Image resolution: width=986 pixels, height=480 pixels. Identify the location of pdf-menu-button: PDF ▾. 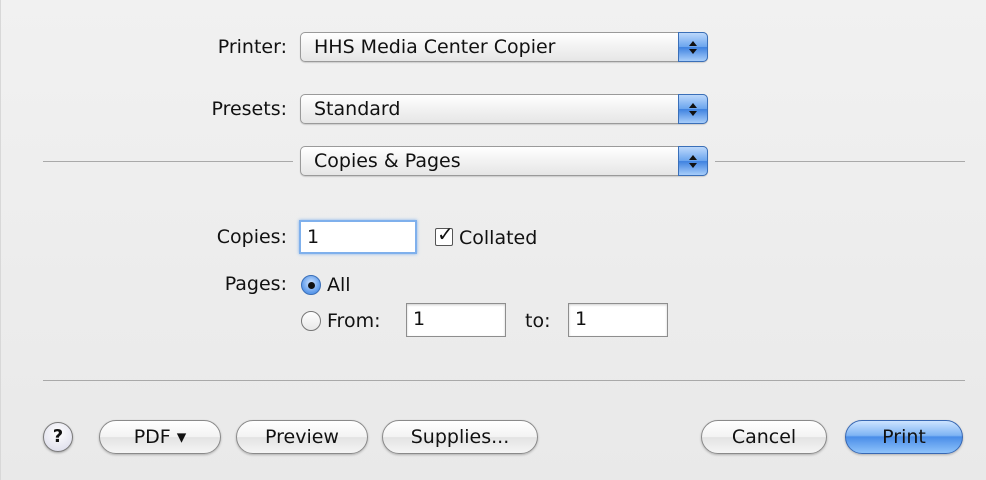
(160, 437).